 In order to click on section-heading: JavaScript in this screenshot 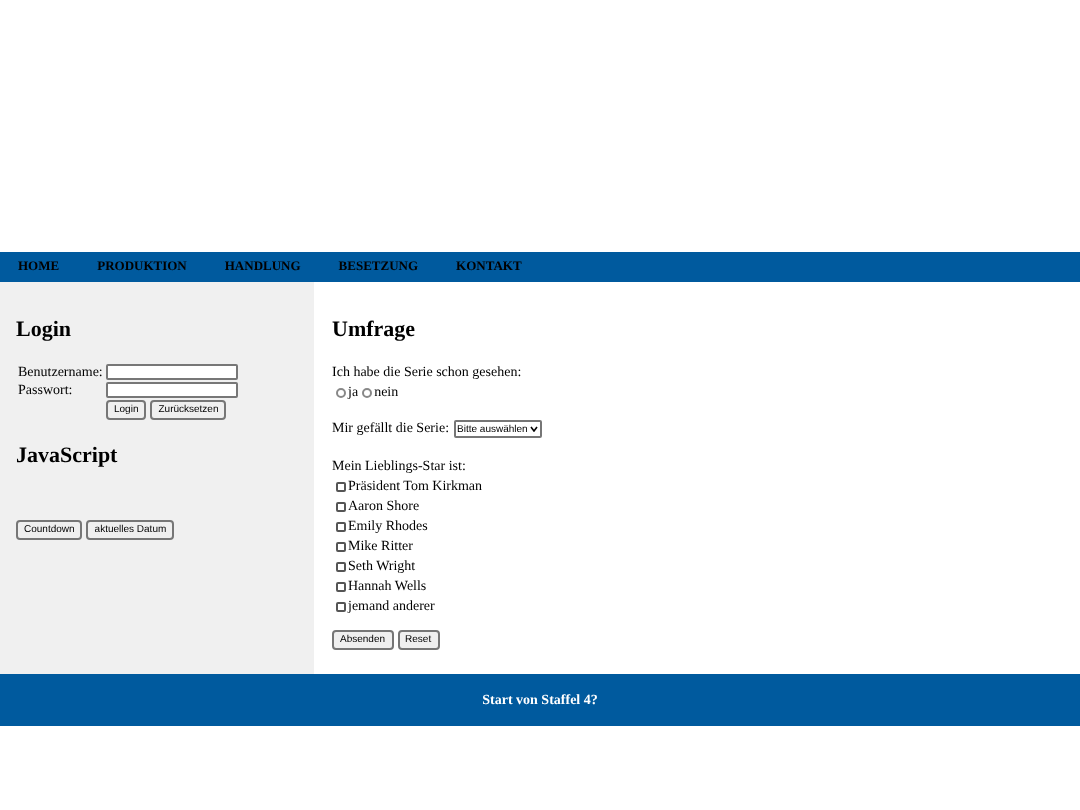, I will do `click(67, 456)`.